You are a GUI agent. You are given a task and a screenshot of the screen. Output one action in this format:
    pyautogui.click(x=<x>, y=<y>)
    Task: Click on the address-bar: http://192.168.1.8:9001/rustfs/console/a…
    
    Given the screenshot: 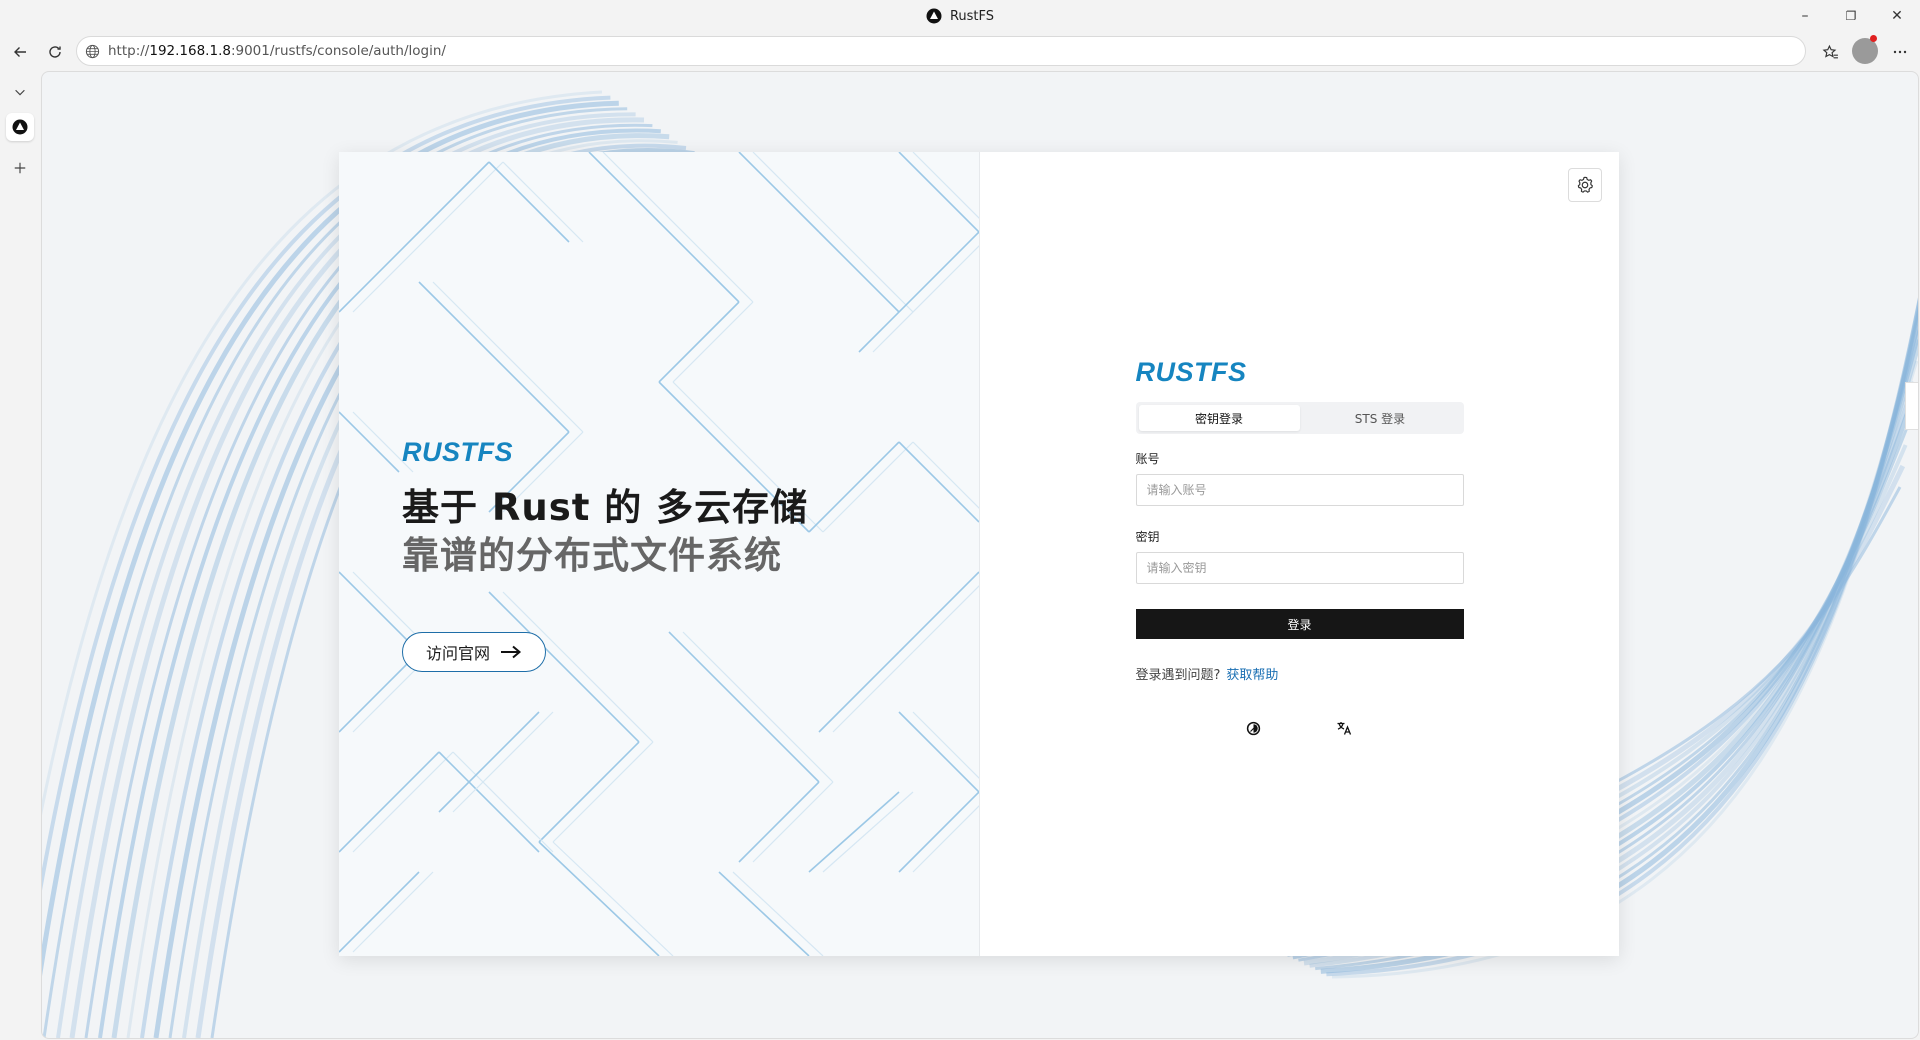 What is the action you would take?
    pyautogui.click(x=941, y=51)
    